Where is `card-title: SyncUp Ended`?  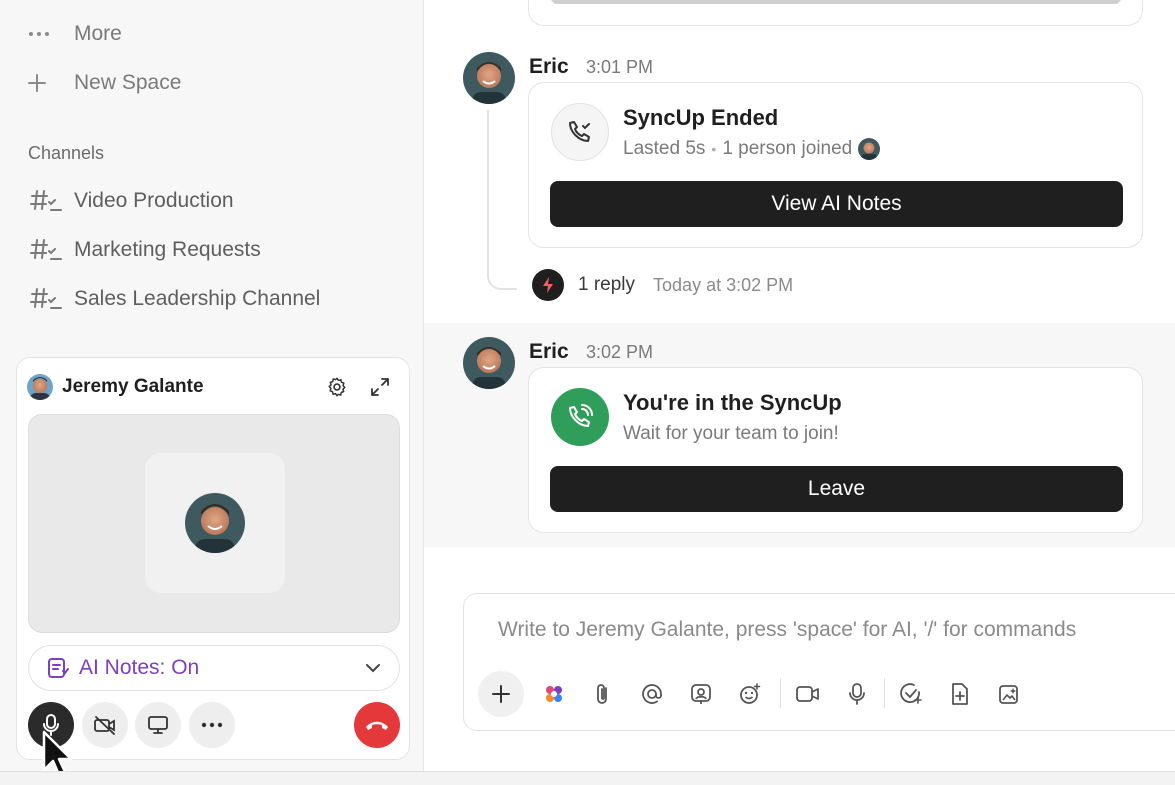
card-title: SyncUp Ended is located at coordinates (701, 117).